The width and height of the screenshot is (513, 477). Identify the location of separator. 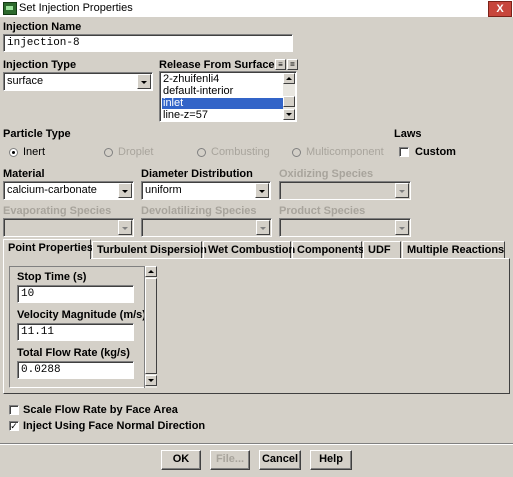
(256, 444).